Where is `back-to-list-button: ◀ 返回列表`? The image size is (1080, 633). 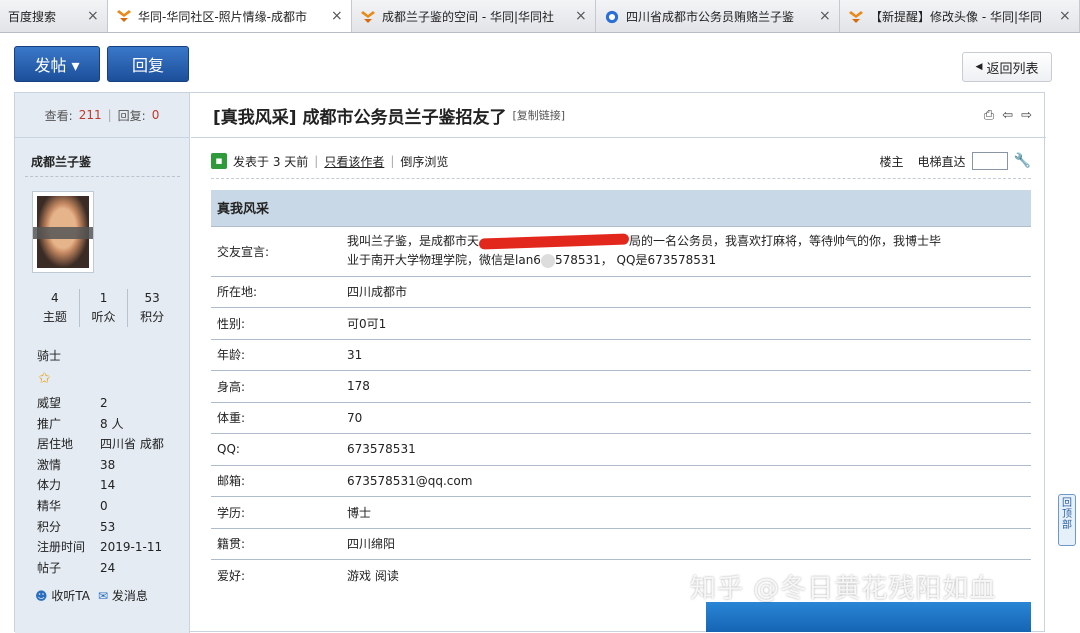
back-to-list-button: ◀ 返回列表 is located at coordinates (1007, 67).